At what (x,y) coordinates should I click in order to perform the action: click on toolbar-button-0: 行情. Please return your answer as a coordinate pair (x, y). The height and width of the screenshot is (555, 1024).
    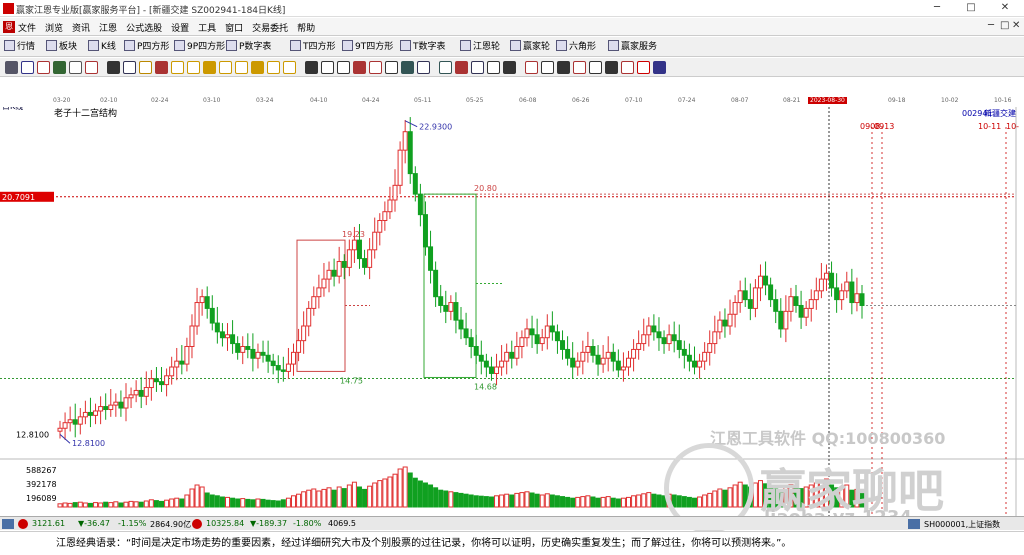
    Looking at the image, I should click on (19, 47).